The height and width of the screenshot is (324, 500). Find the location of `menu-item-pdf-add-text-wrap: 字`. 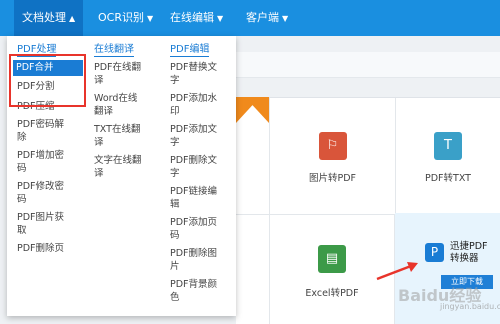

menu-item-pdf-add-text-wrap: 字 is located at coordinates (175, 142).